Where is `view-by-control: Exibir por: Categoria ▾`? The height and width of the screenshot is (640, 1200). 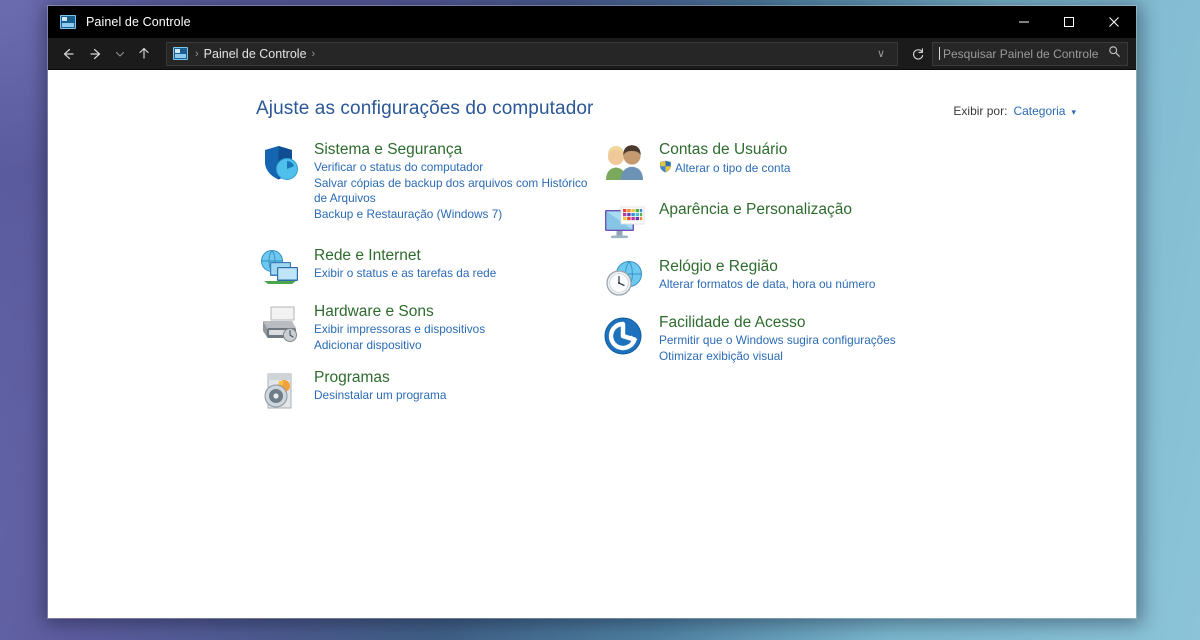 view-by-control: Exibir por: Categoria ▾ is located at coordinates (1014, 111).